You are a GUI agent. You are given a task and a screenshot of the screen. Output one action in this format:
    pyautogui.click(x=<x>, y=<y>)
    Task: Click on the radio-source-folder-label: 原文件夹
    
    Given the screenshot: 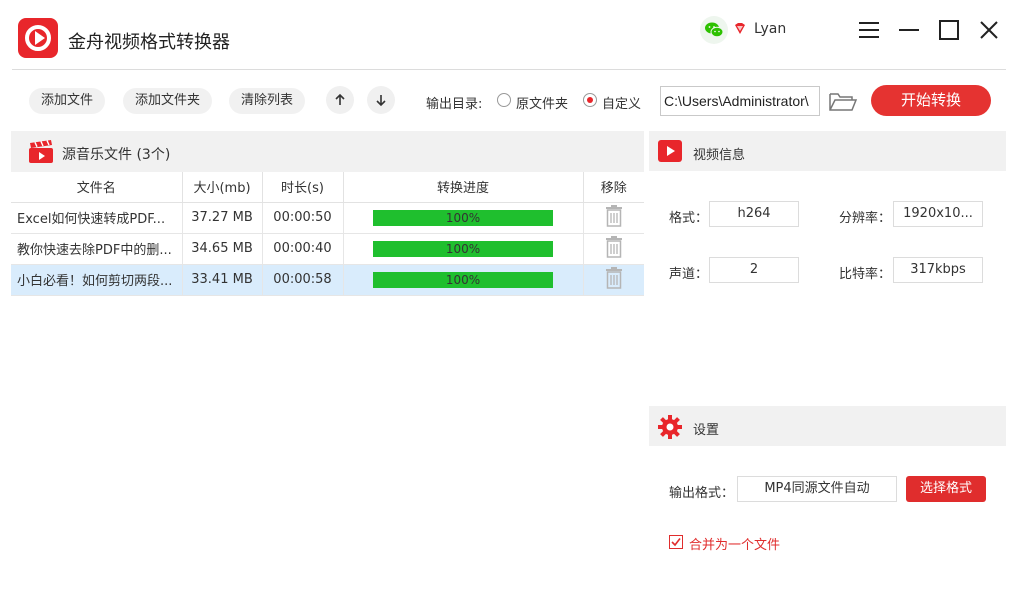 What is the action you would take?
    pyautogui.click(x=542, y=102)
    